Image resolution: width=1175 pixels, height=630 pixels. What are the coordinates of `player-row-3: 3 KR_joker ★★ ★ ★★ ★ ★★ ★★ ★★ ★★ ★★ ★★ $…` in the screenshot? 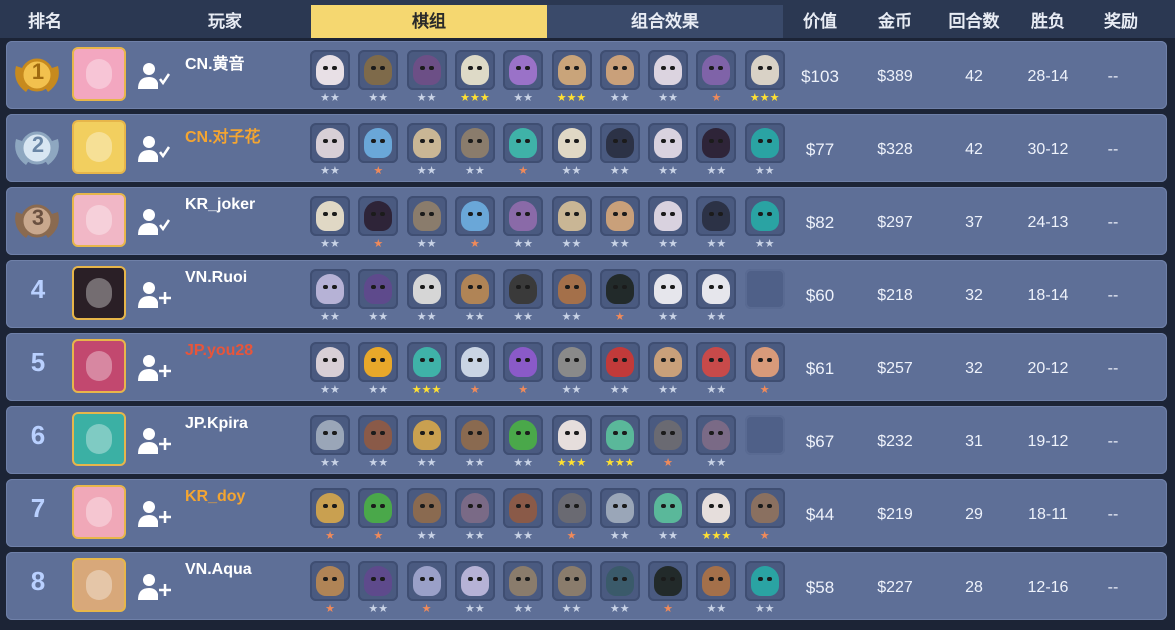 It's located at (586, 221).